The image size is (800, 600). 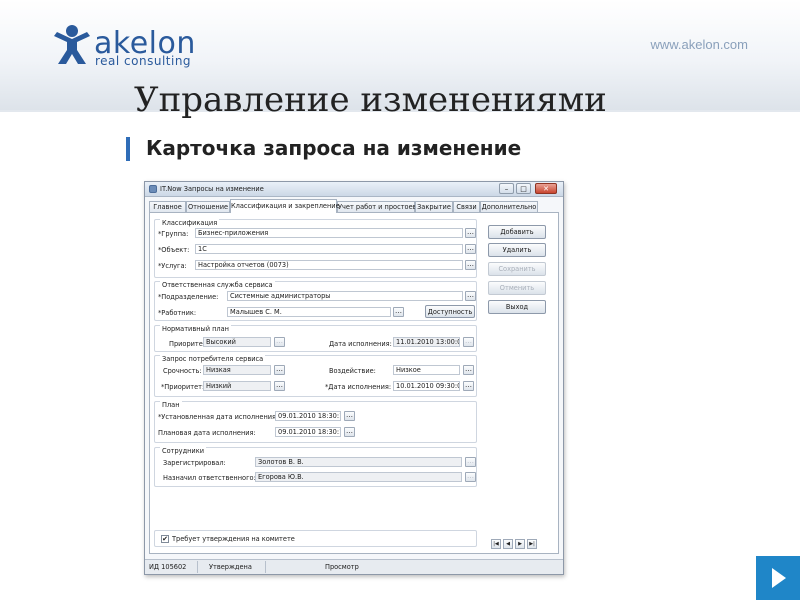 I want to click on tab-classification: Классификация и закрепление, so click(x=285, y=206).